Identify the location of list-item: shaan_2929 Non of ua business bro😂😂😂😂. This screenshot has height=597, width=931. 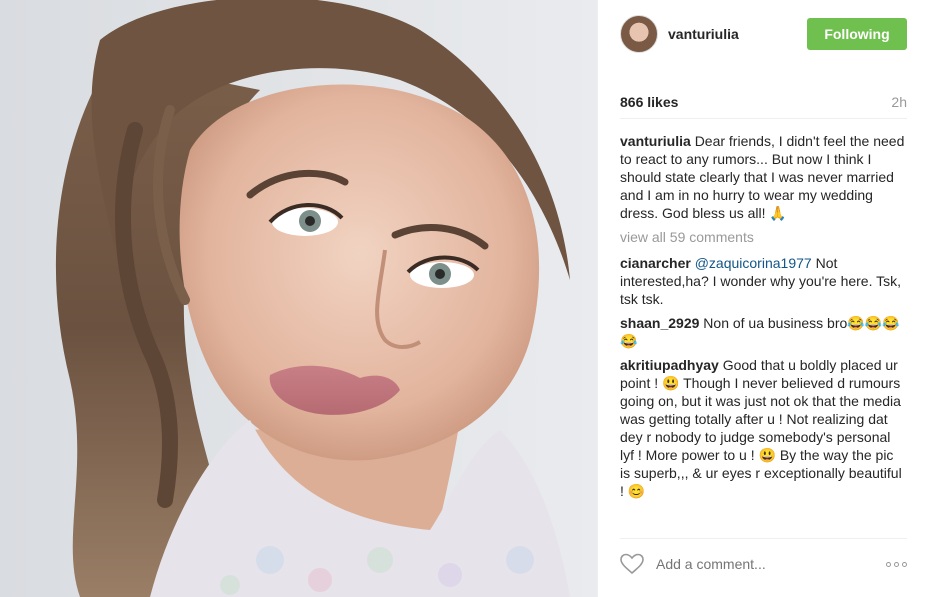
(763, 332).